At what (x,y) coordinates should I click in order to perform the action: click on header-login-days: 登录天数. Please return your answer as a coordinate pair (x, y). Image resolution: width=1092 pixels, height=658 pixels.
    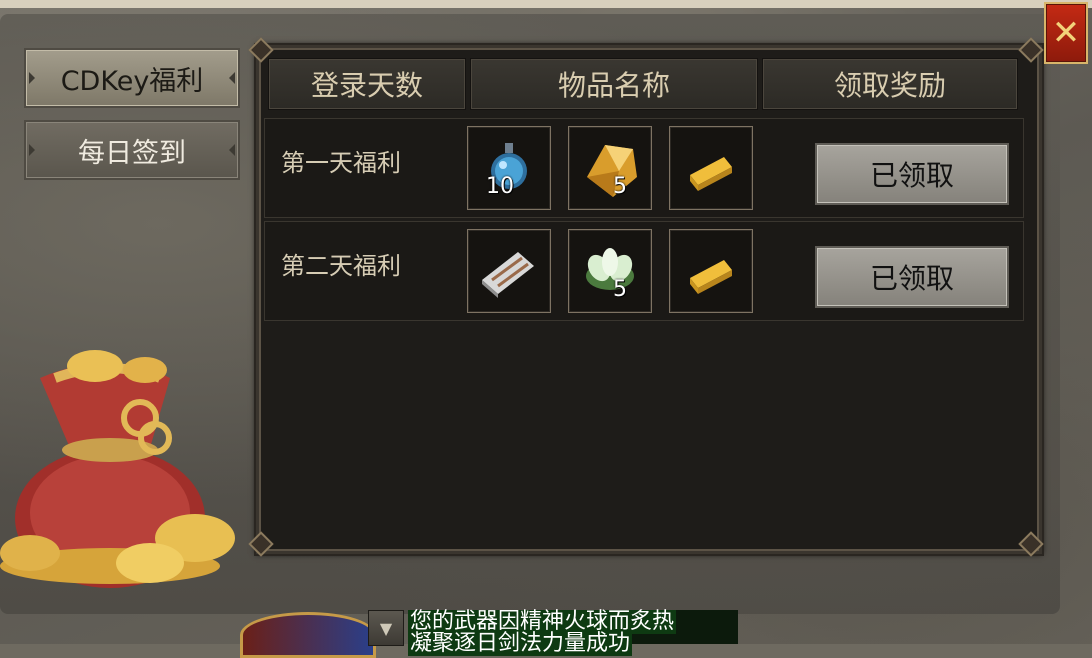
    Looking at the image, I should click on (367, 84).